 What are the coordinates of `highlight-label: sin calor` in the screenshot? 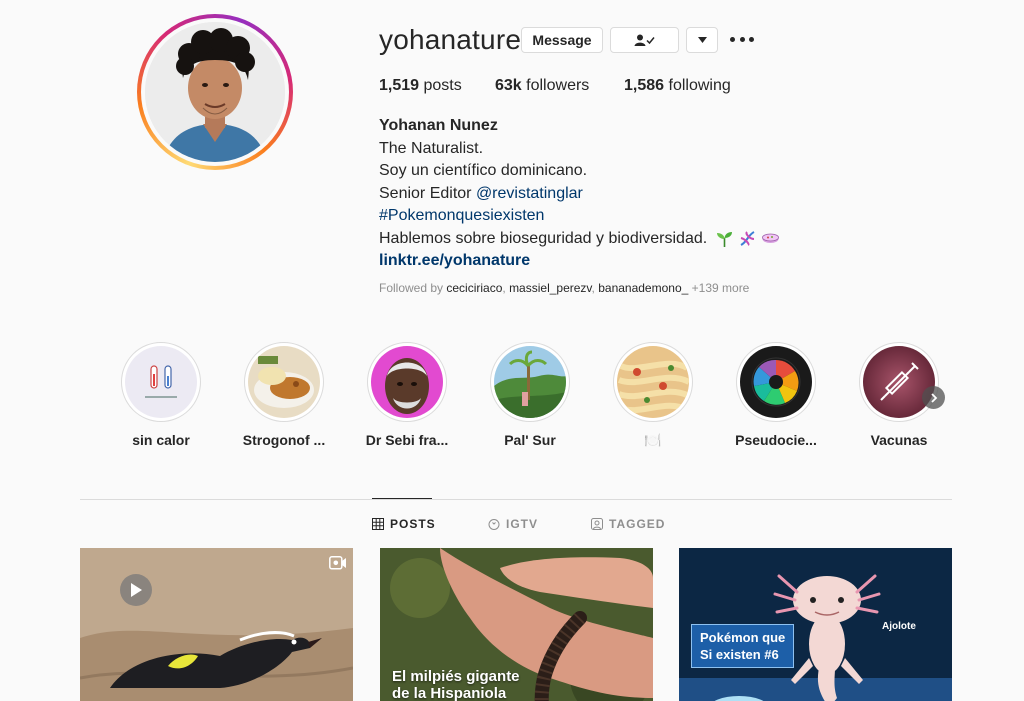 It's located at (161, 440).